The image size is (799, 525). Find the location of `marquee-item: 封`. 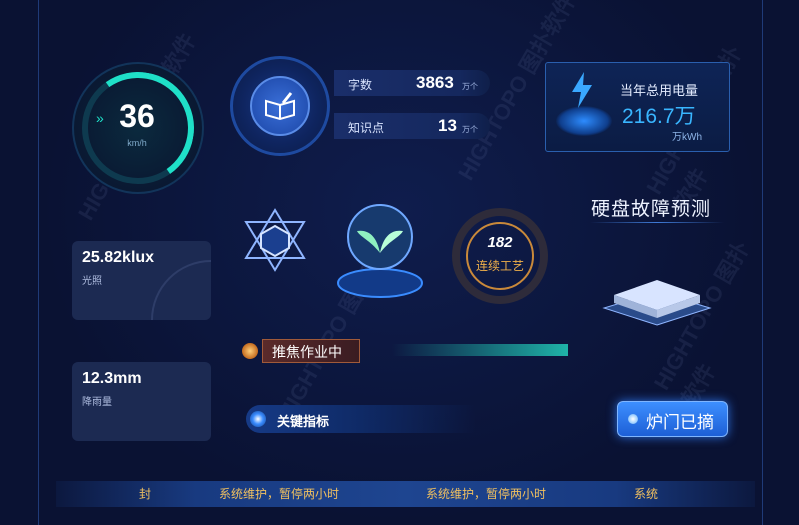

marquee-item: 封 is located at coordinates (145, 494).